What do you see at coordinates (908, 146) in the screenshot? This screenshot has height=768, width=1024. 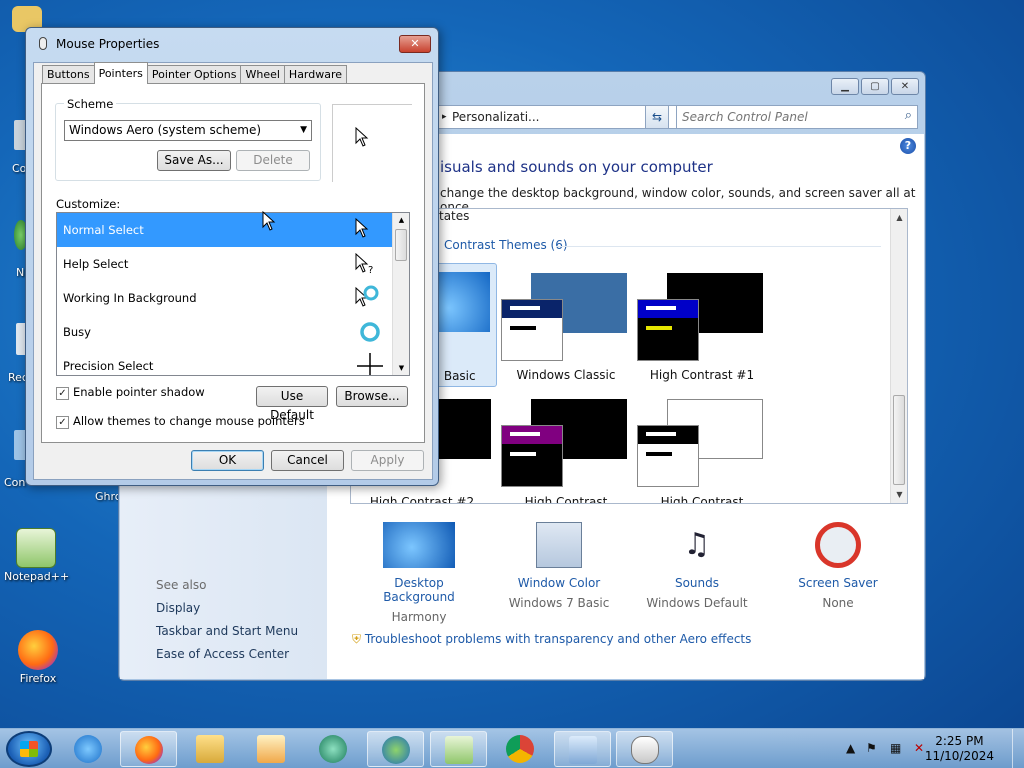 I see `help-icon: ?` at bounding box center [908, 146].